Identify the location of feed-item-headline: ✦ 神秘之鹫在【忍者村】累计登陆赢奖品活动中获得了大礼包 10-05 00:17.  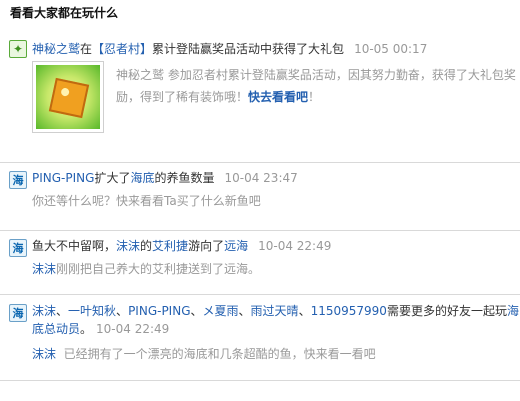
(260, 47).